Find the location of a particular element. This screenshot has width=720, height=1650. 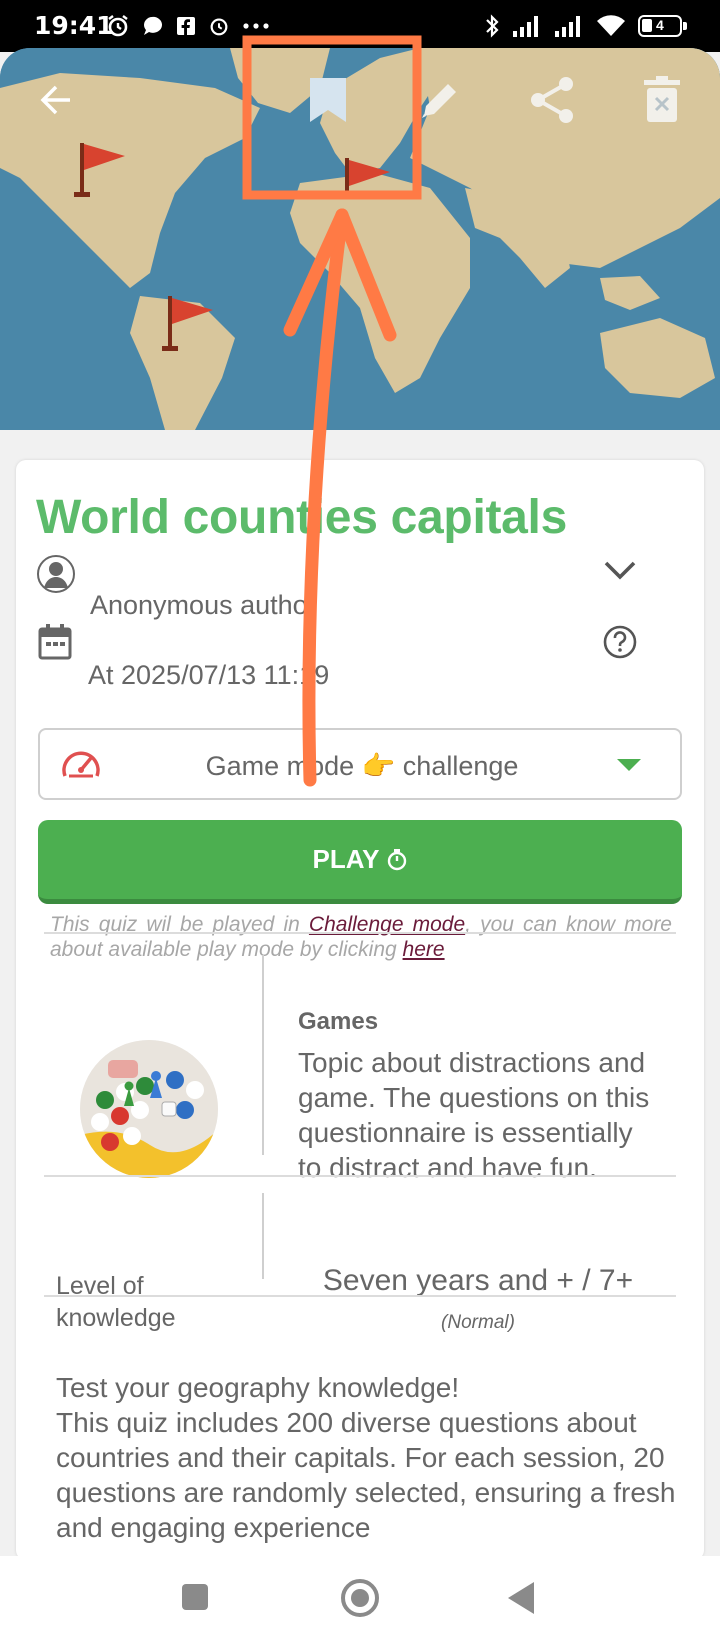

edit-button is located at coordinates (440, 100).